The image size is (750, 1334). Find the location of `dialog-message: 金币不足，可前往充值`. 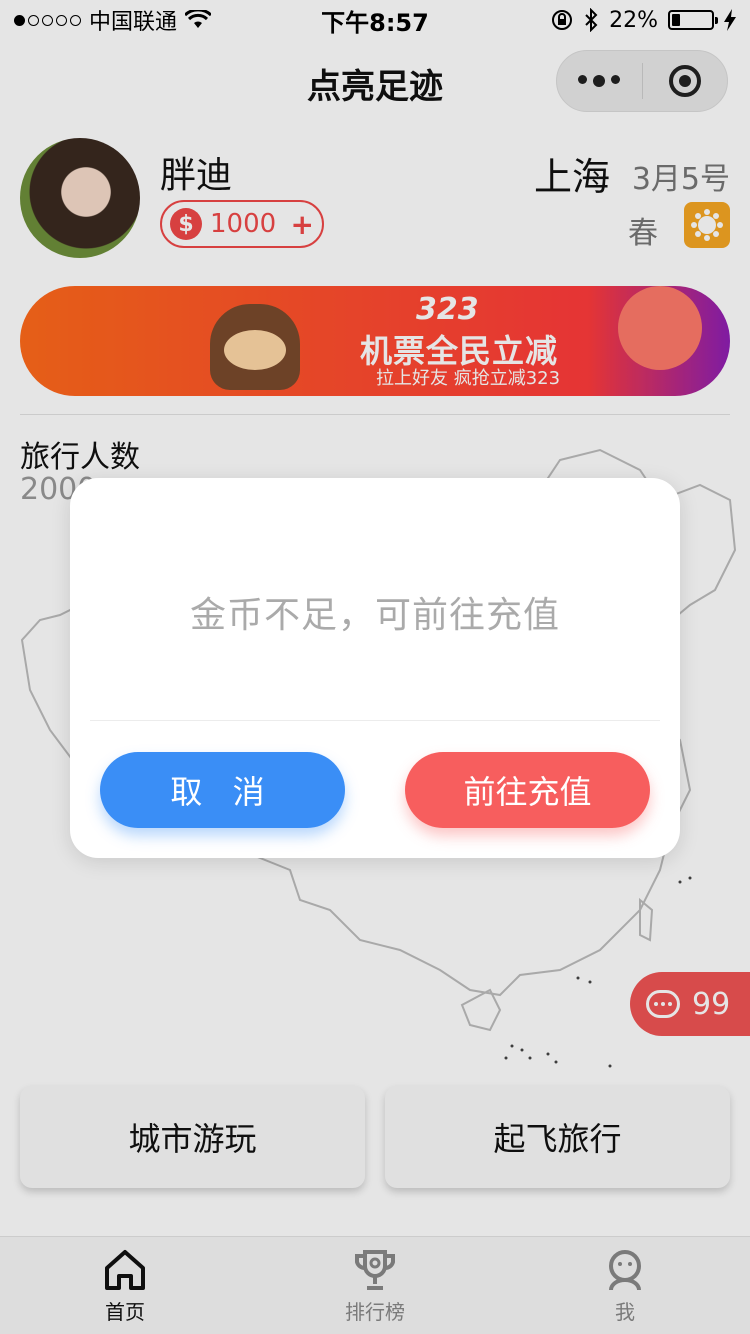

dialog-message: 金币不足，可前往充值 is located at coordinates (374, 615).